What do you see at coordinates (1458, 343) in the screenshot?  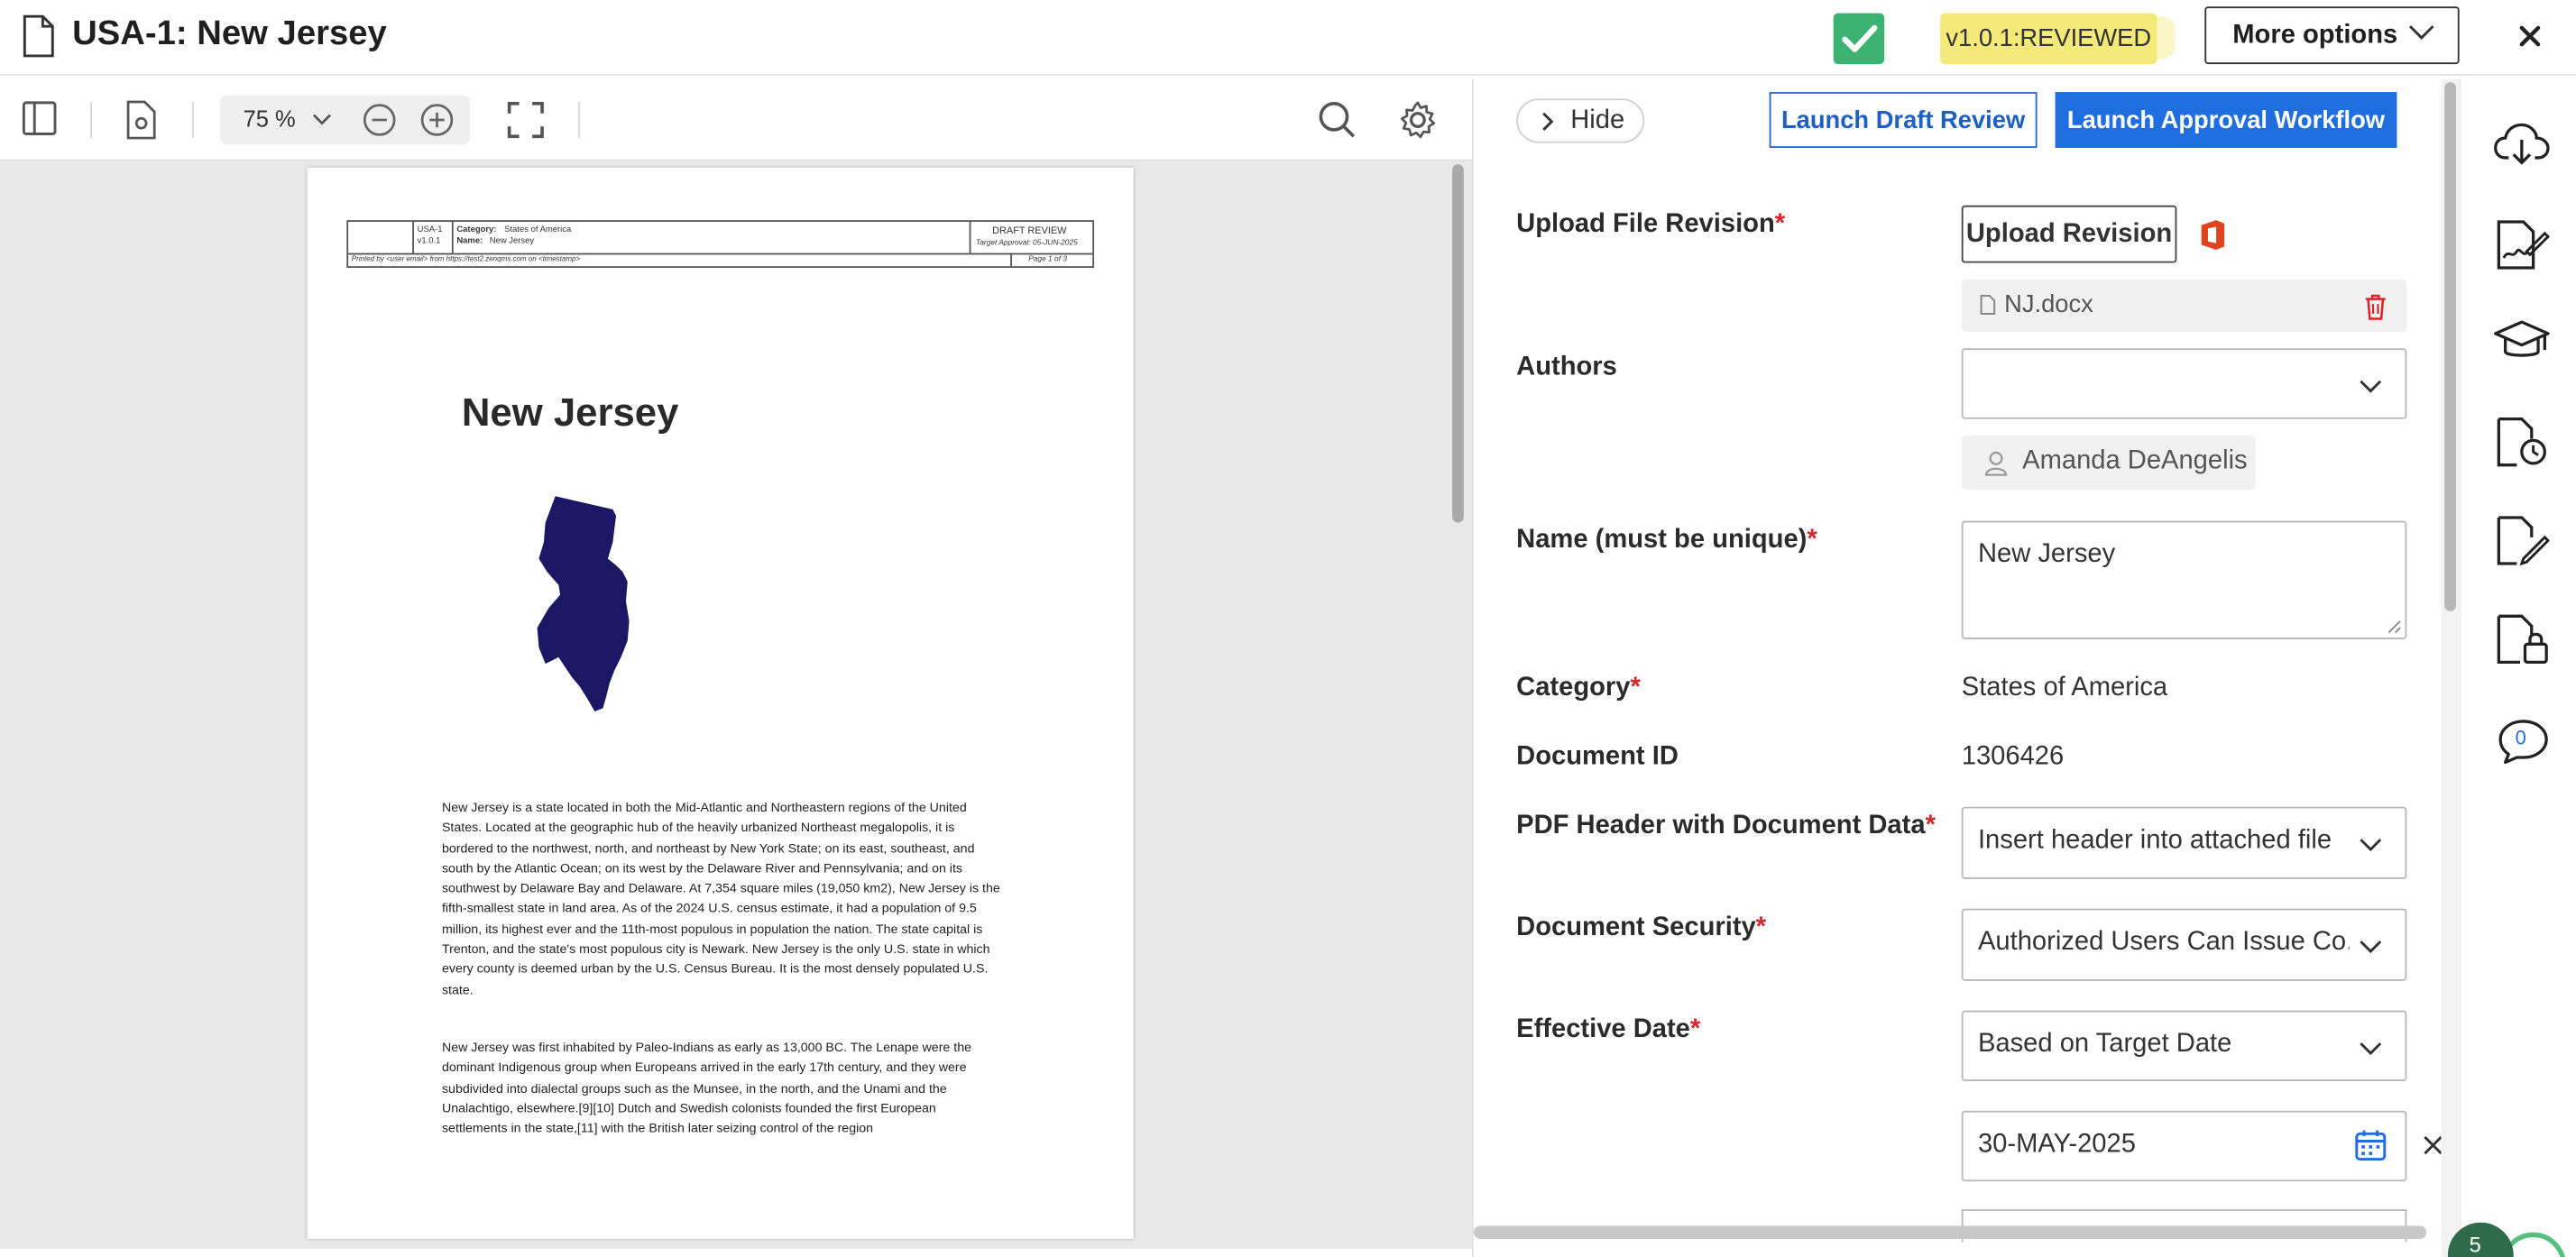 I see `viewer-scrollbar` at bounding box center [1458, 343].